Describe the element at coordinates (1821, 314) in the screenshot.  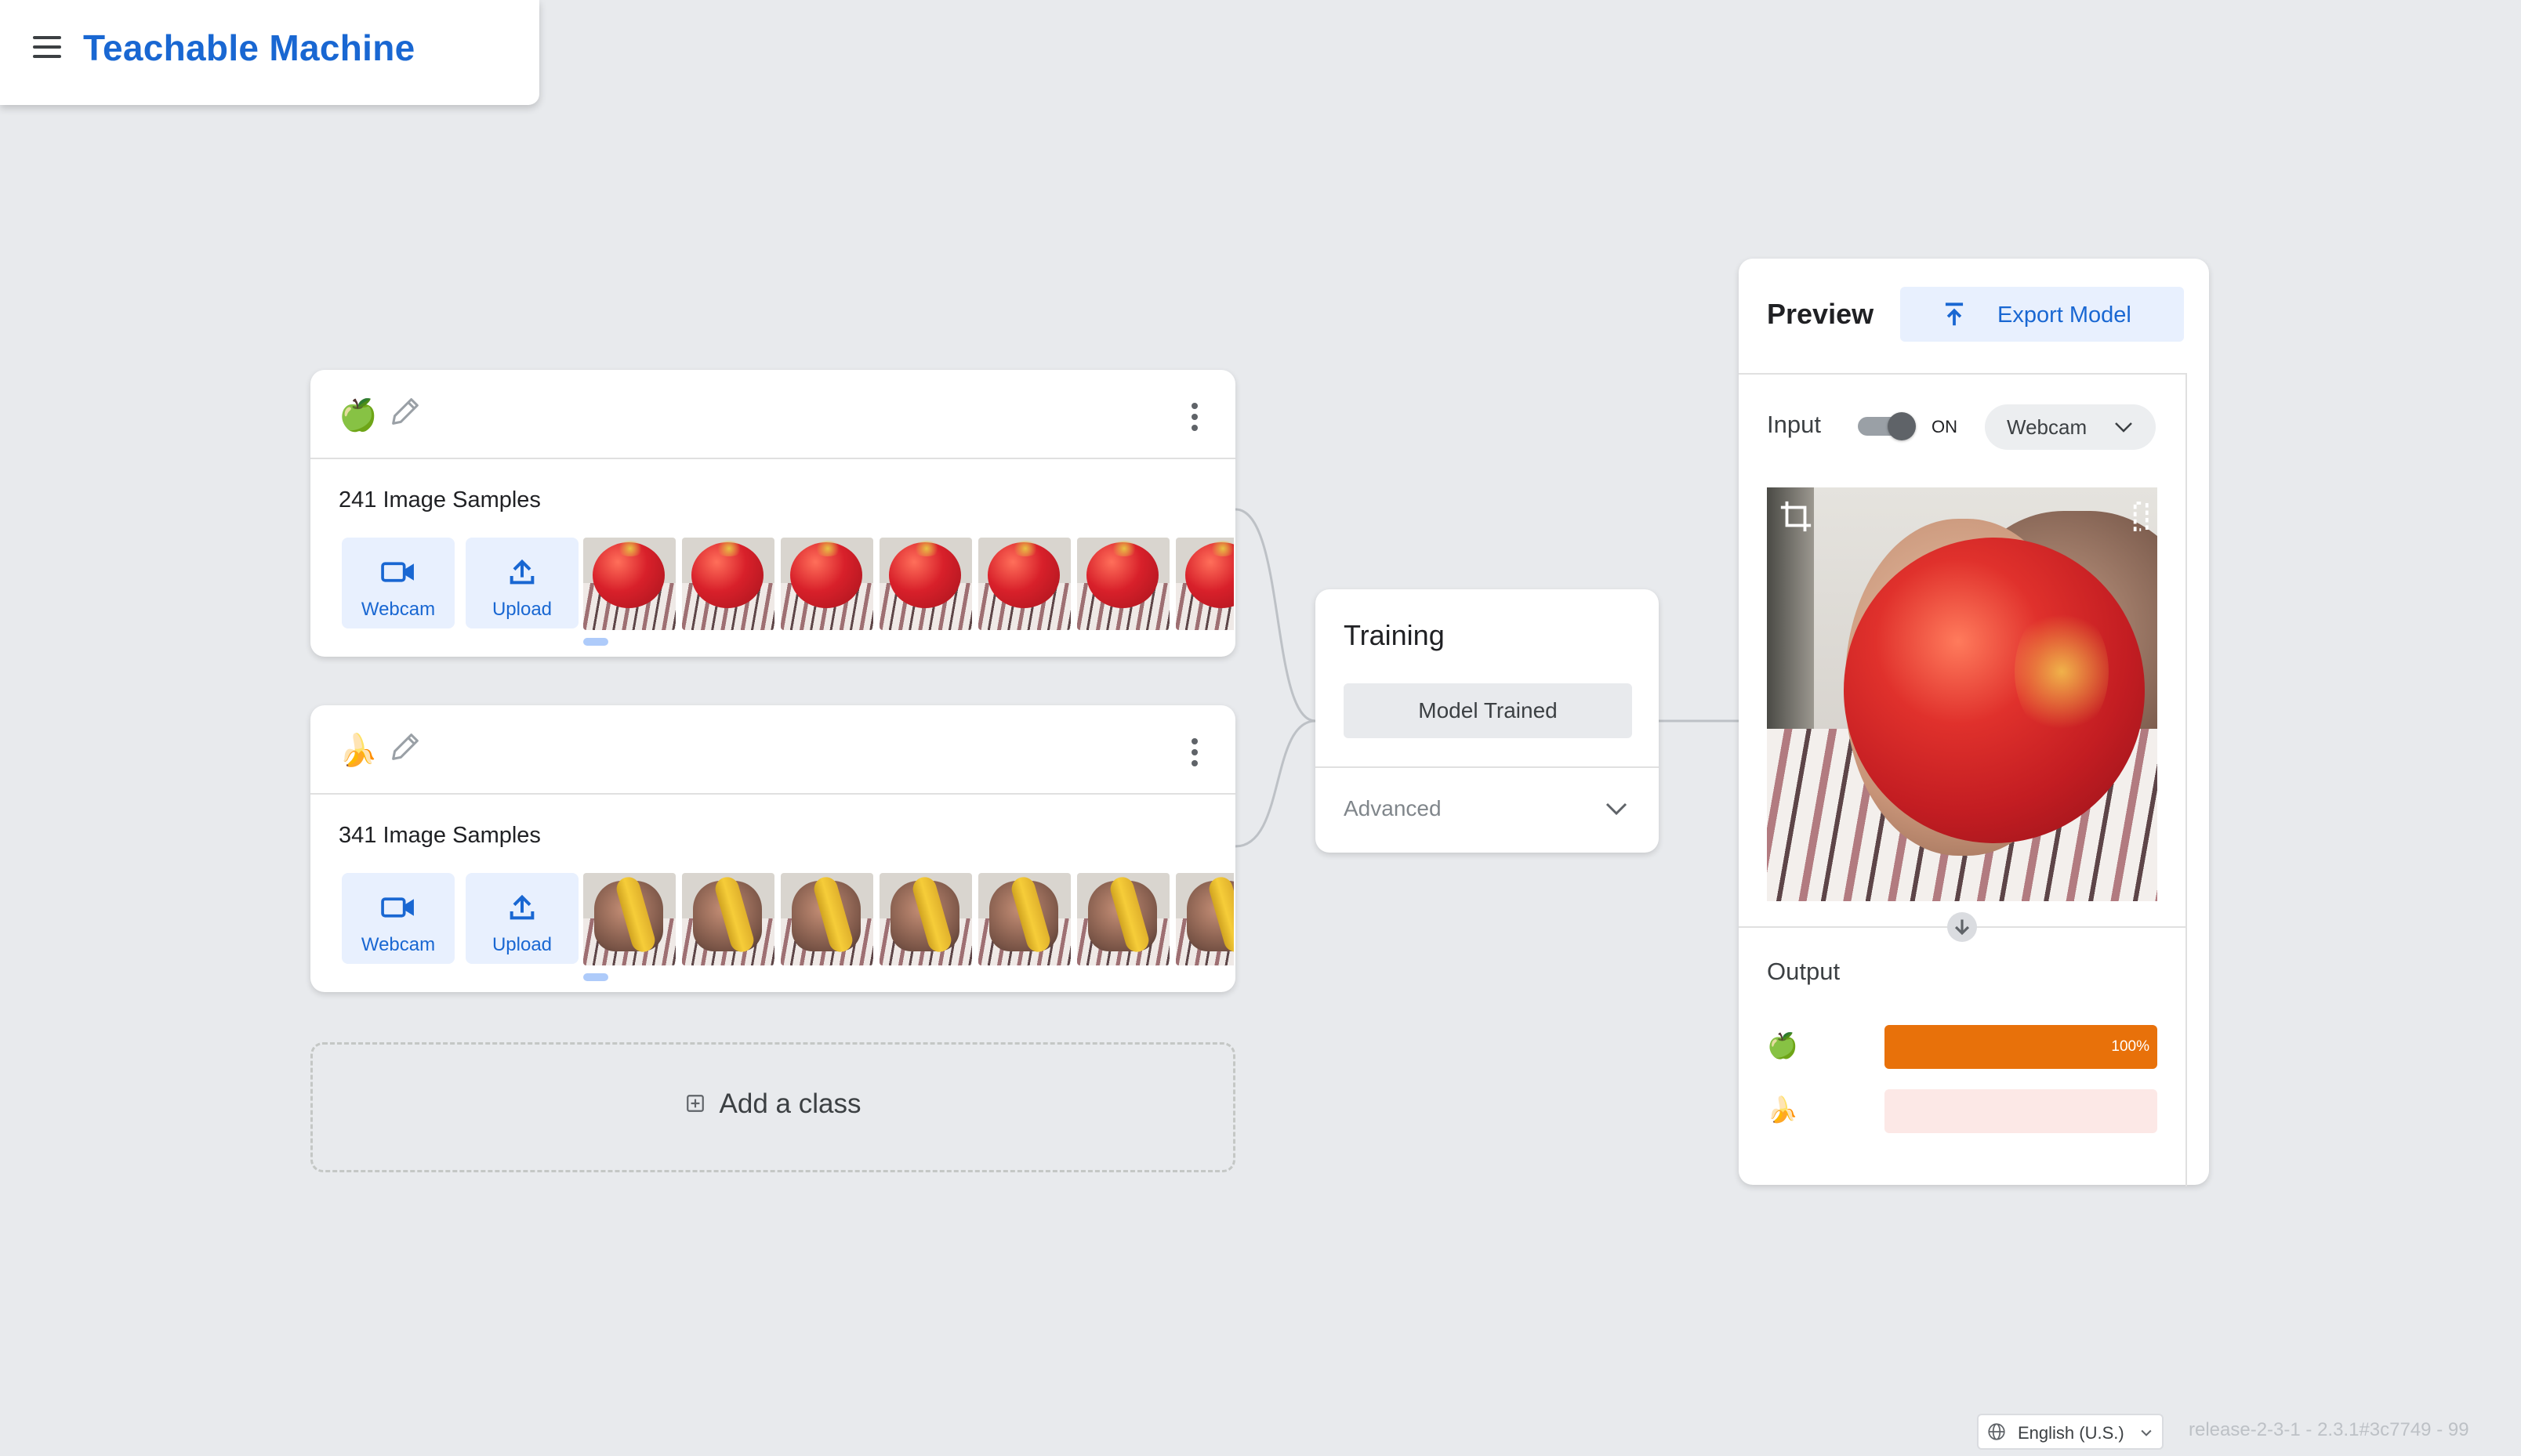
I see `preview-title: Preview` at that location.